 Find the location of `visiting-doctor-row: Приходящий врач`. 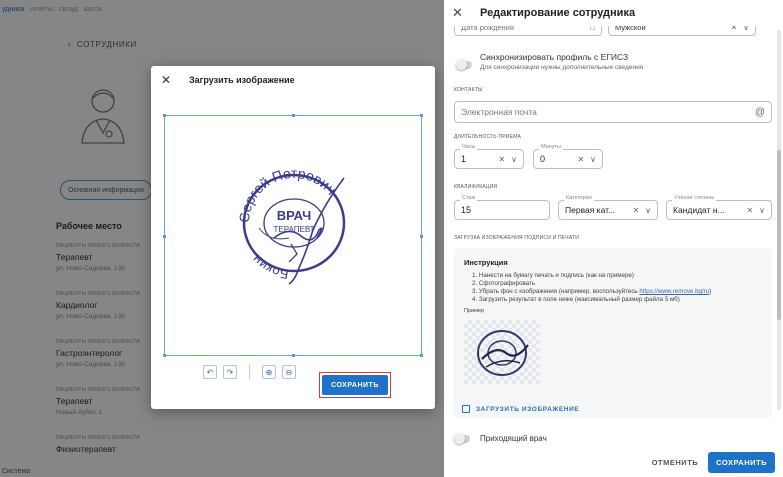

visiting-doctor-row: Приходящий врач is located at coordinates (500, 438).